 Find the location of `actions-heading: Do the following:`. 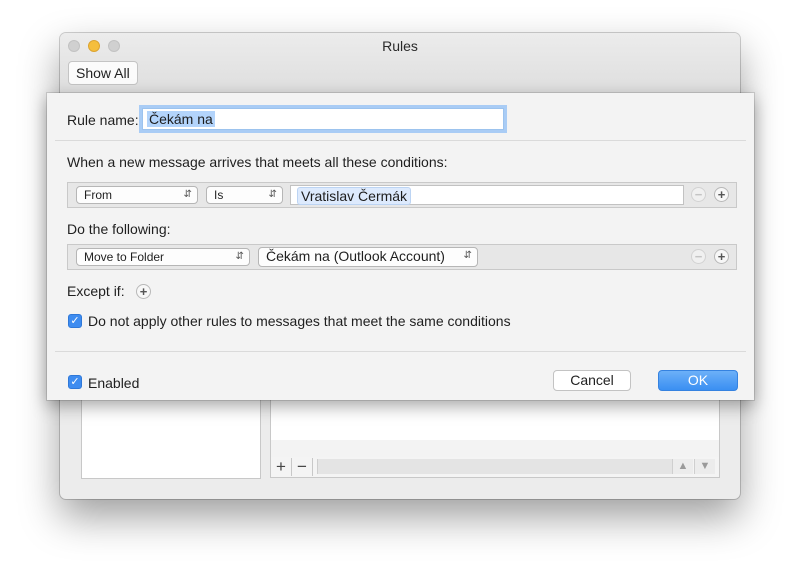

actions-heading: Do the following: is located at coordinates (119, 229).